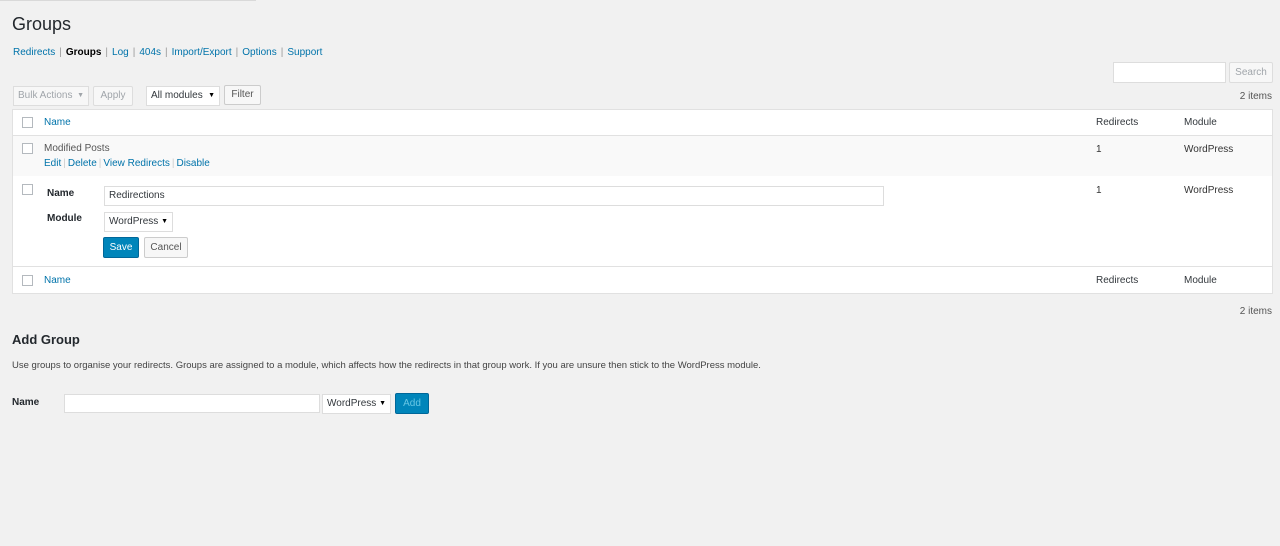 Image resolution: width=1280 pixels, height=546 pixels. I want to click on subnav-redirects: Redirects, so click(34, 52).